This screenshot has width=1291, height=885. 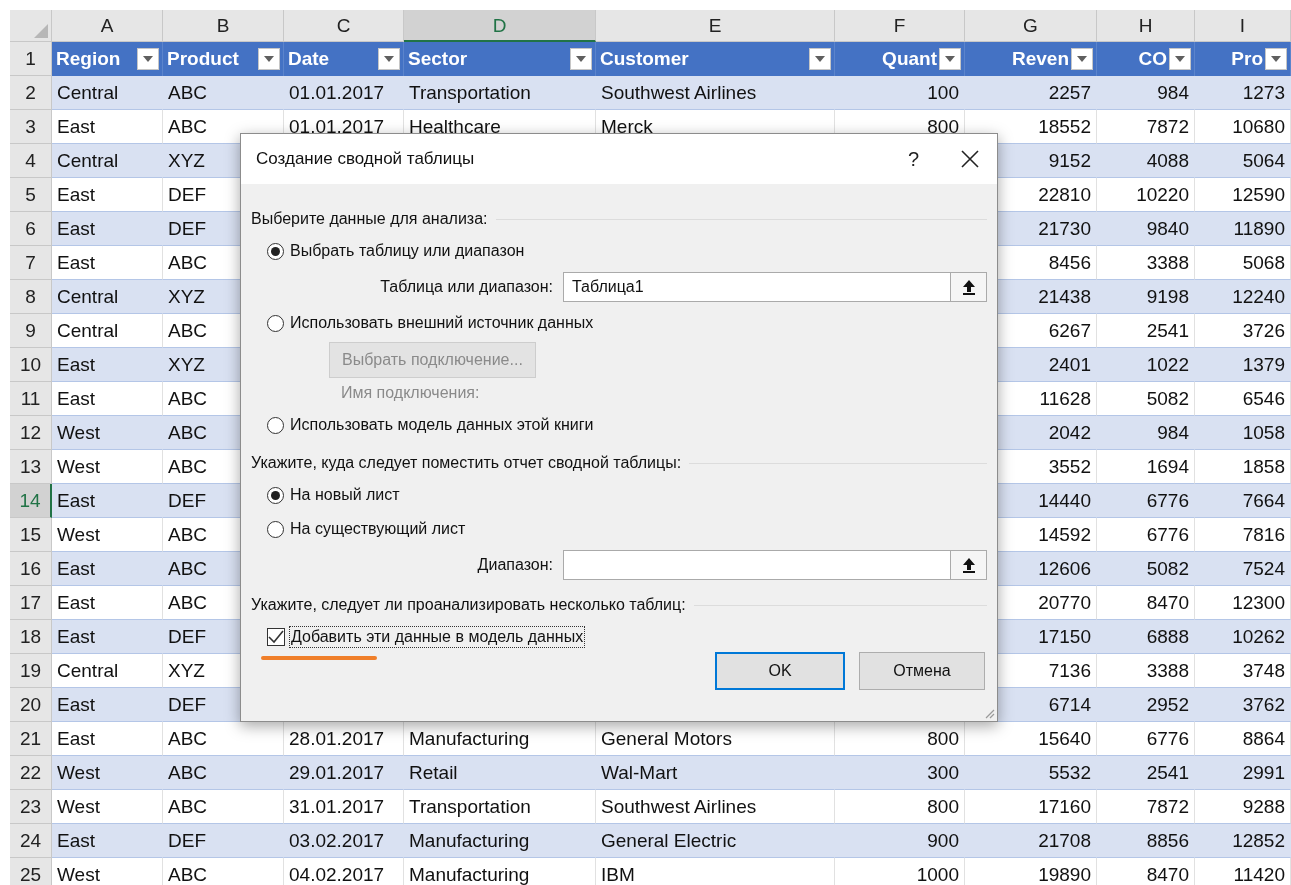 I want to click on table-cell: 11628, so click(x=1065, y=398).